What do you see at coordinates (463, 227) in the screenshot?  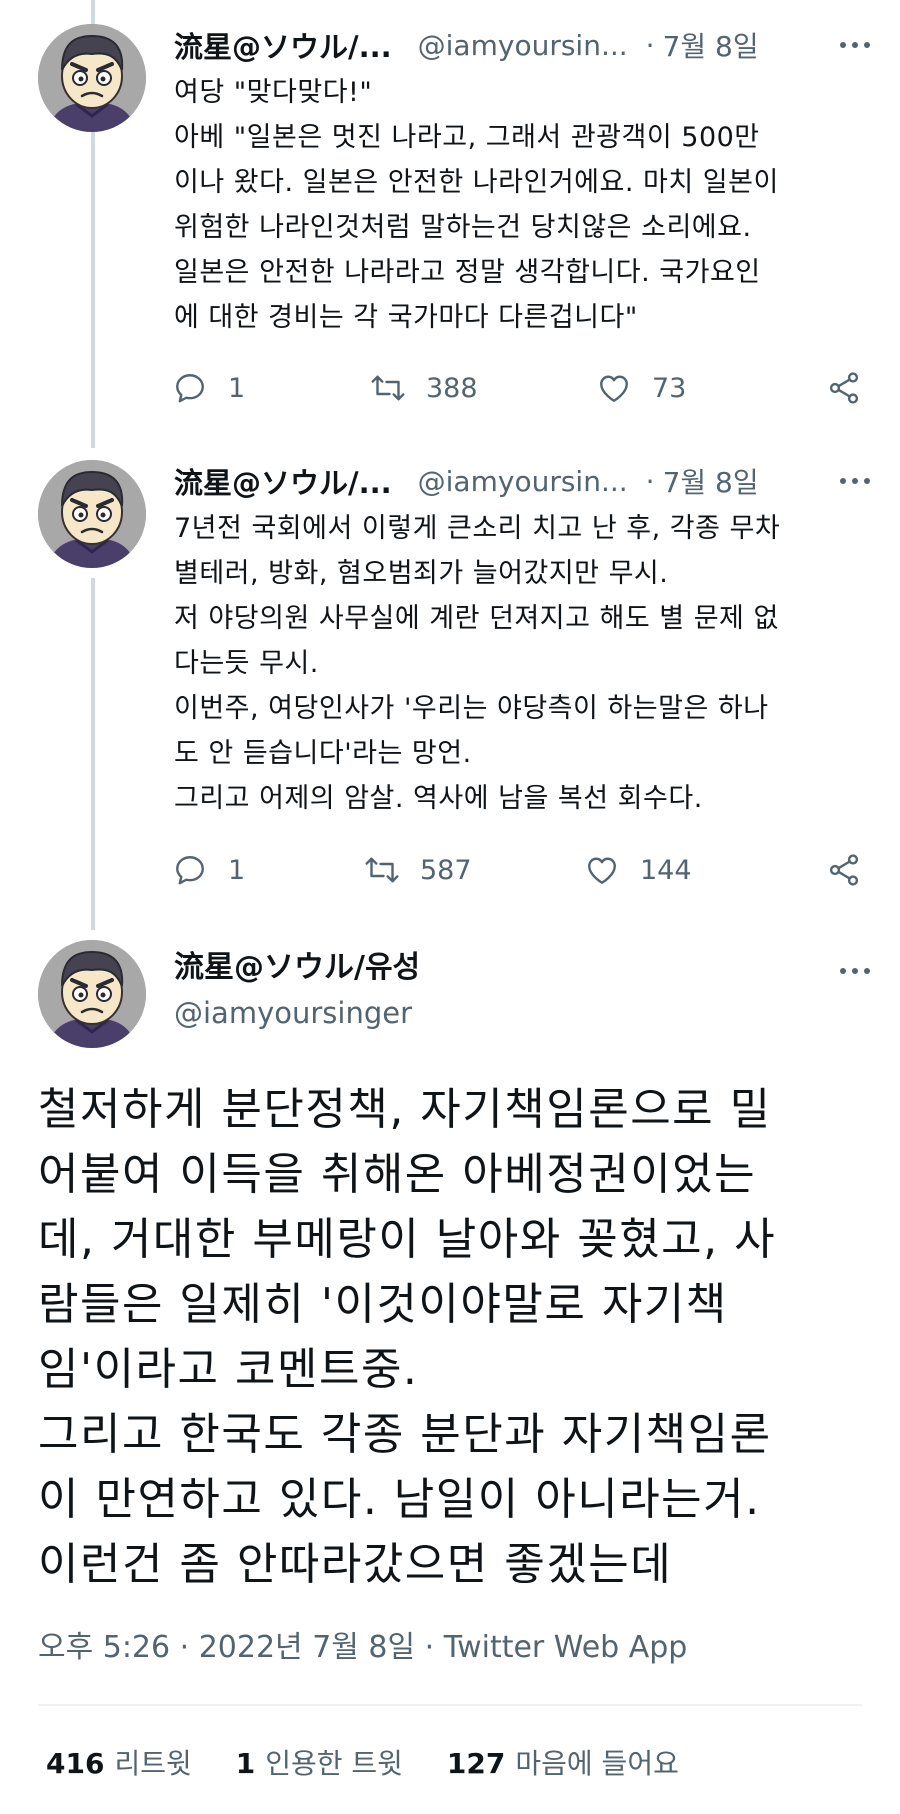 I see `text-line: 위험한 나라인것처럼 말하는건 당치않은 소리에요.` at bounding box center [463, 227].